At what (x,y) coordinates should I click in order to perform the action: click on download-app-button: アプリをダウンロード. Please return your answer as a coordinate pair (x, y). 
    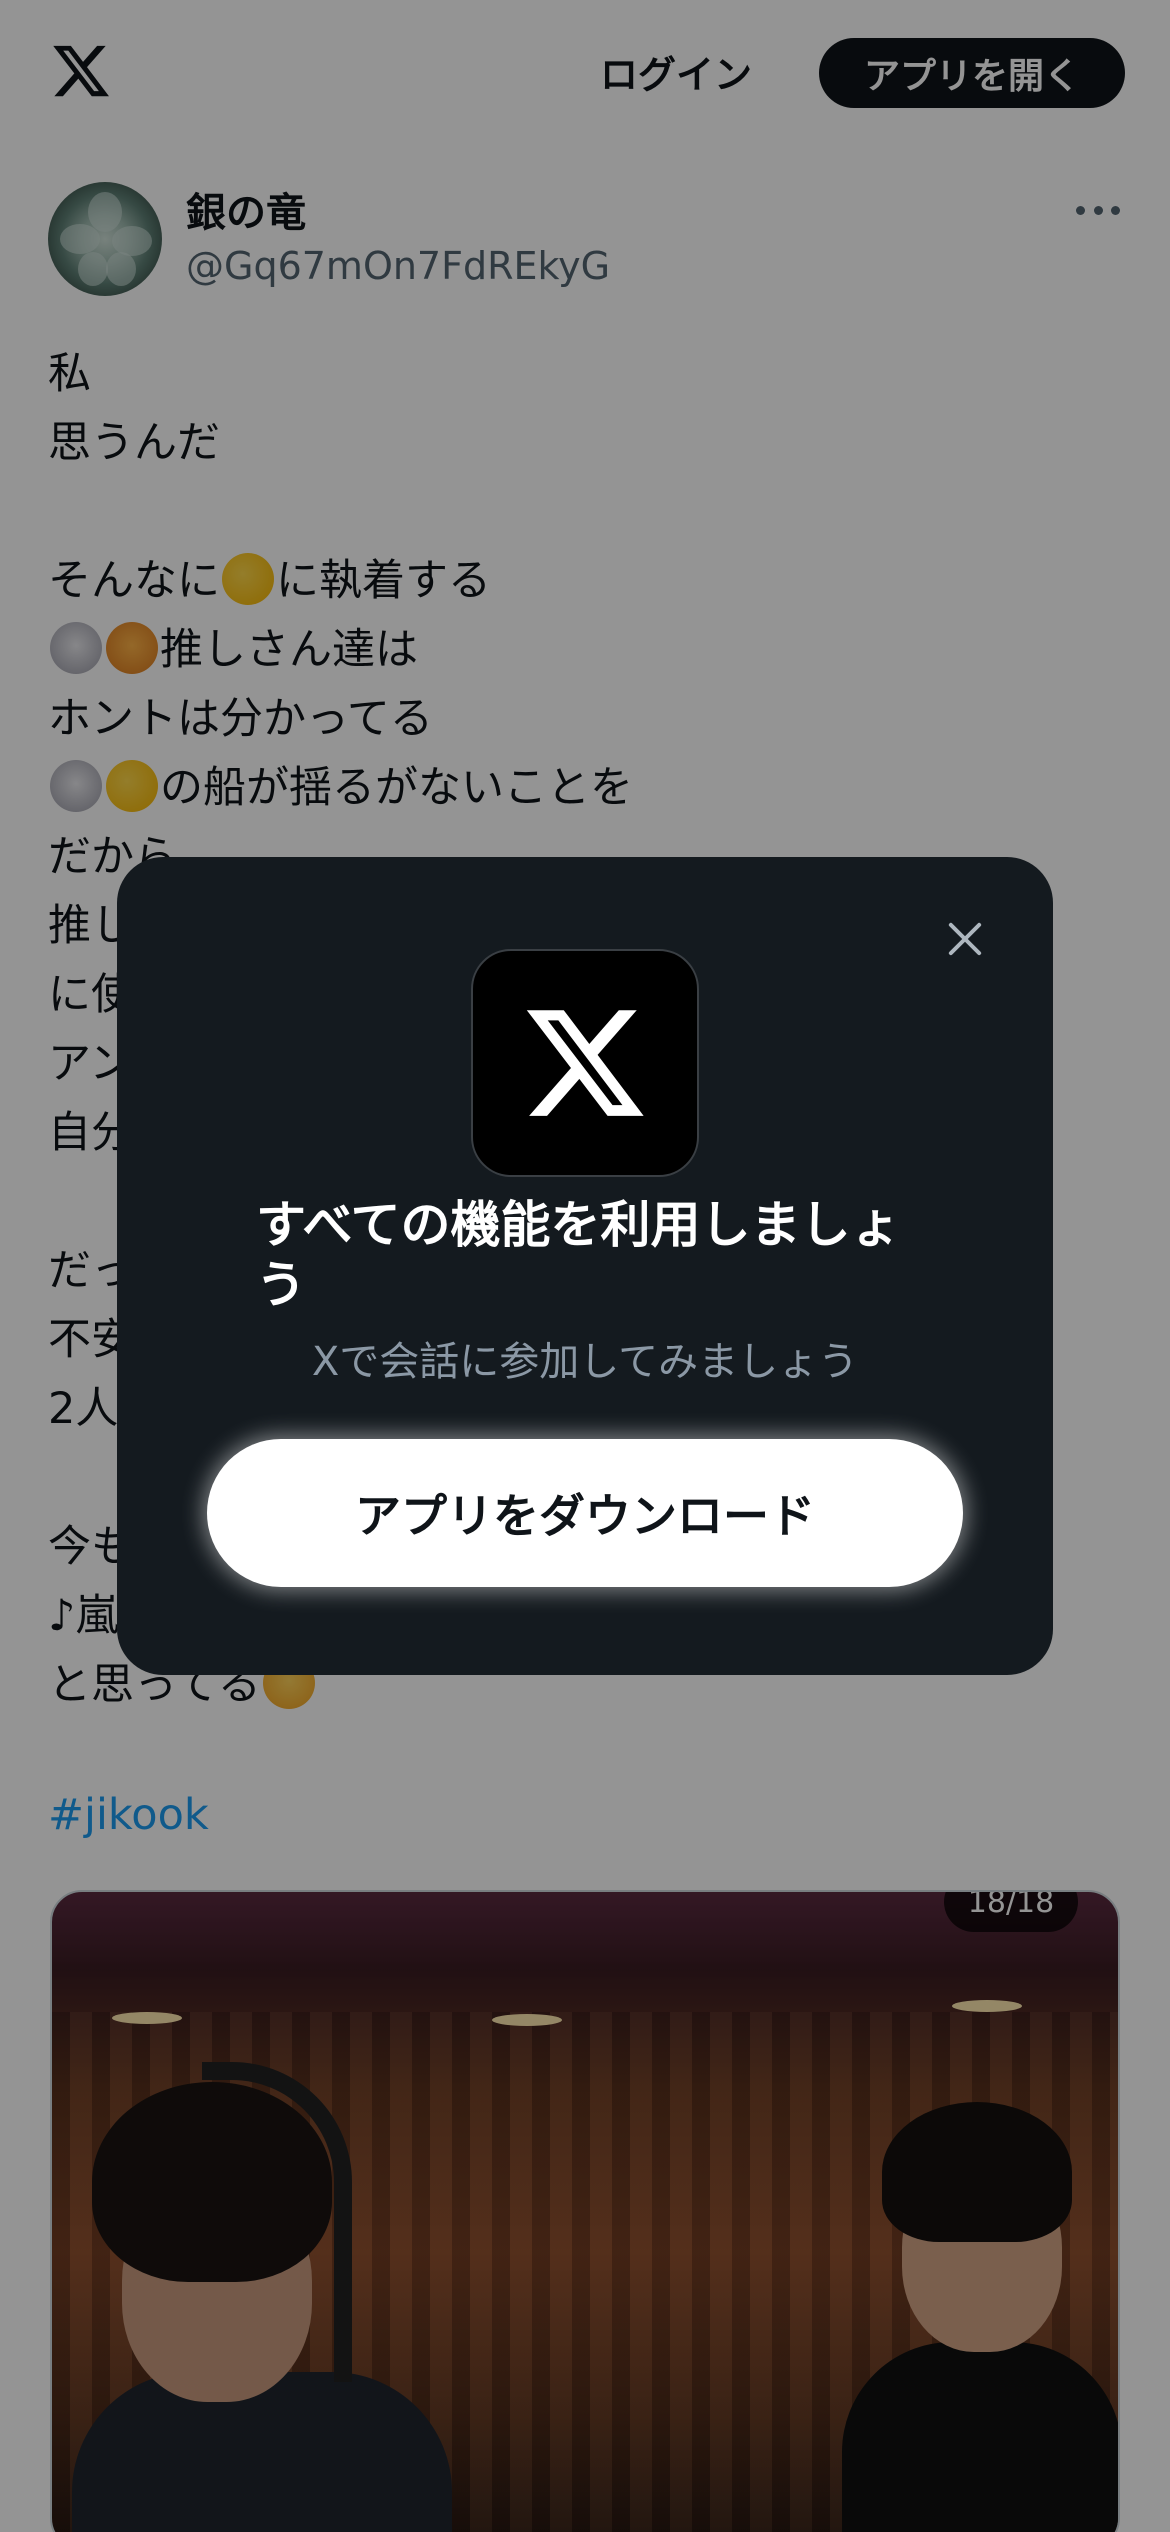
    Looking at the image, I should click on (585, 1513).